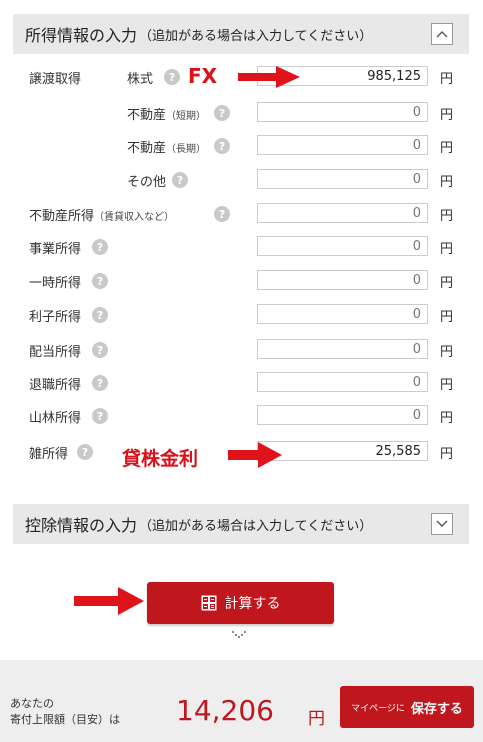  What do you see at coordinates (241, 281) in the screenshot?
I see `income-row-occasional: 一時所得 ? 円` at bounding box center [241, 281].